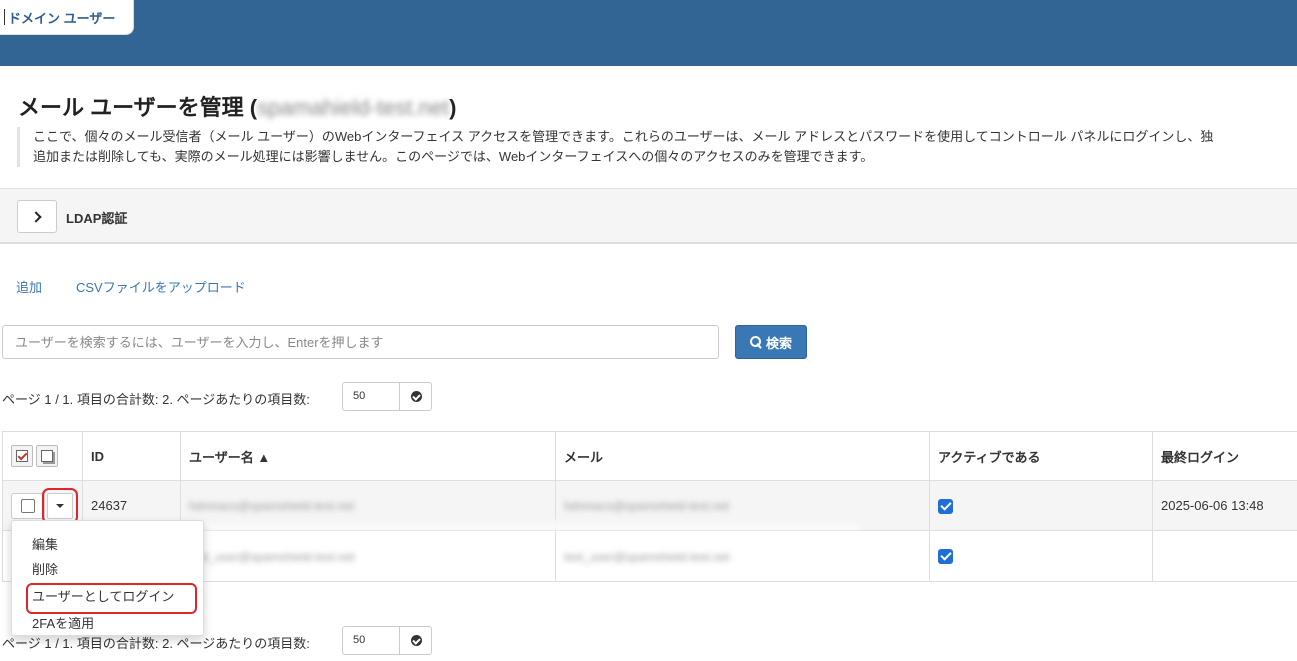 This screenshot has width=1297, height=661. Describe the element at coordinates (107, 578) in the screenshot. I see `row-actions-menu: 編集 削除 ユーザーとしてログイン 2FAを適用` at that location.